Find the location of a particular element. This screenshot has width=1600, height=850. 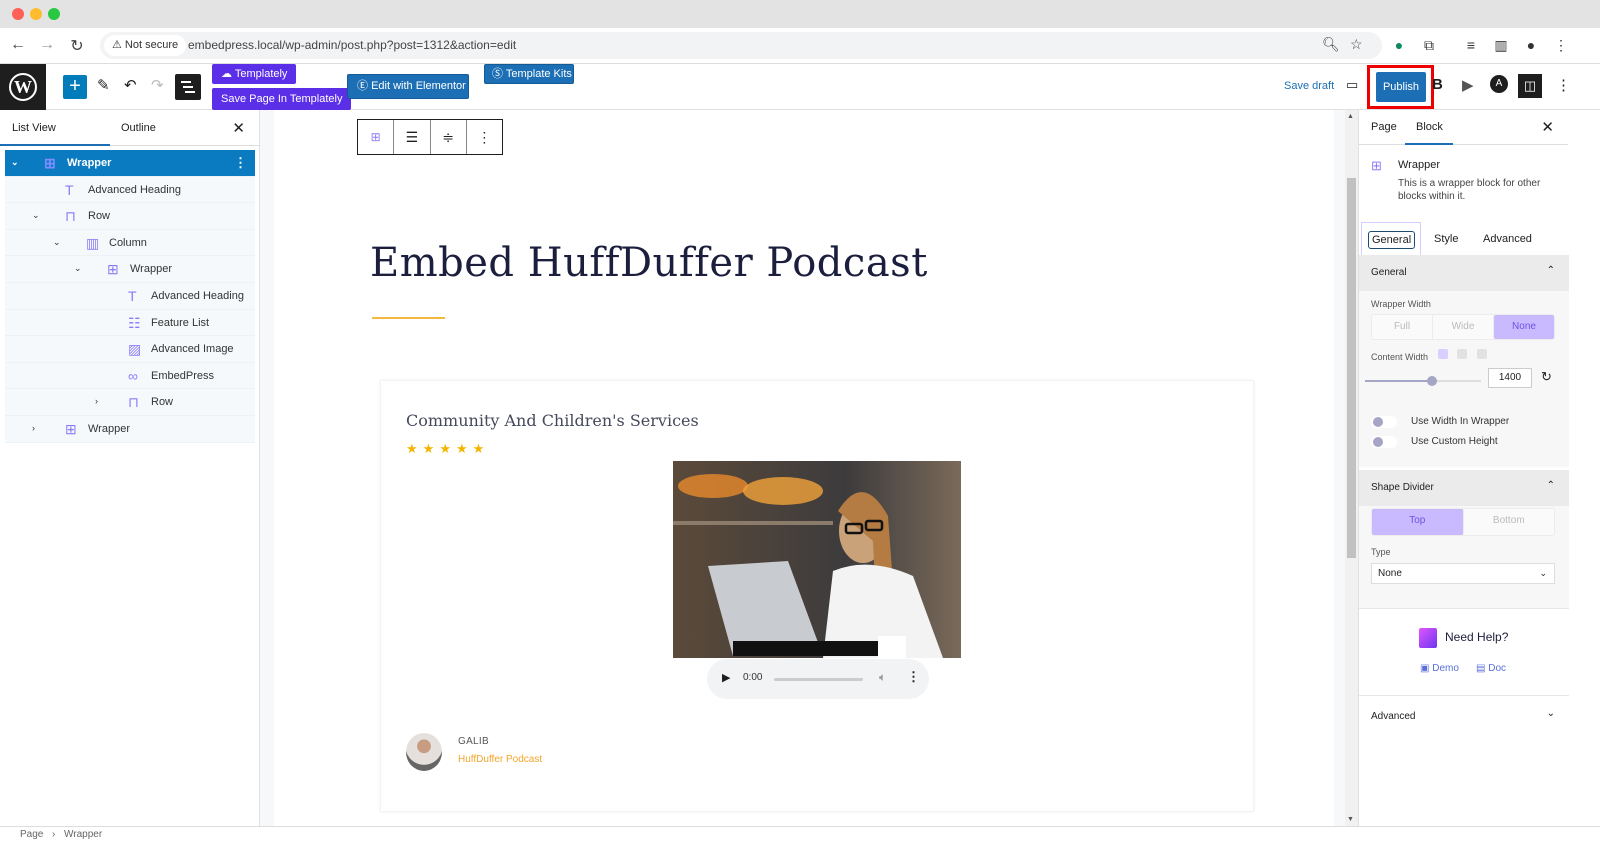

tab-list-view: List View is located at coordinates (34, 128).